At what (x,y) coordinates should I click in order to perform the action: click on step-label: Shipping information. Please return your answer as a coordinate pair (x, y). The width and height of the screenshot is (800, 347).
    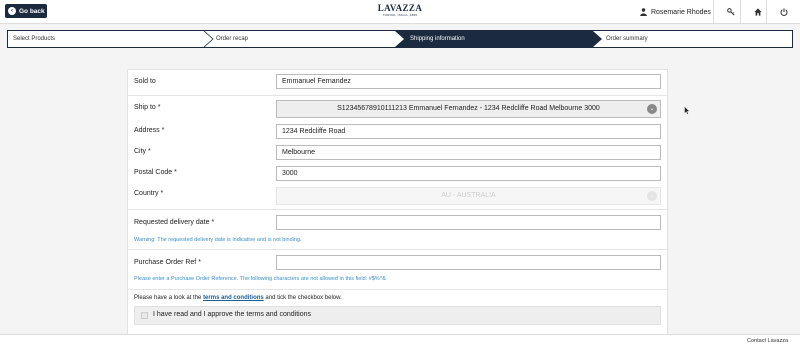
    Looking at the image, I should click on (437, 39).